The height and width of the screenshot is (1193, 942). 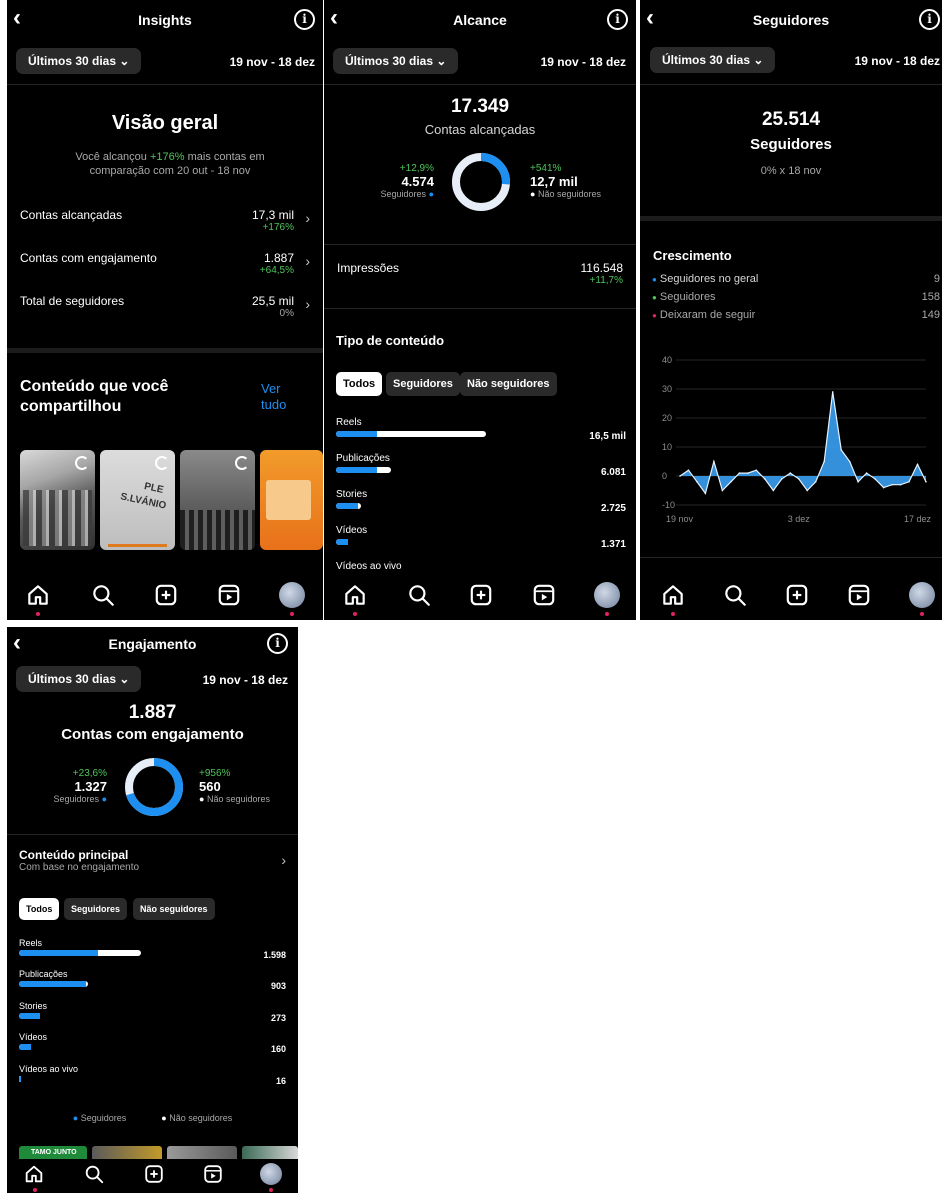 What do you see at coordinates (403, 194) in the screenshot?
I see `followers-label: Seguidores` at bounding box center [403, 194].